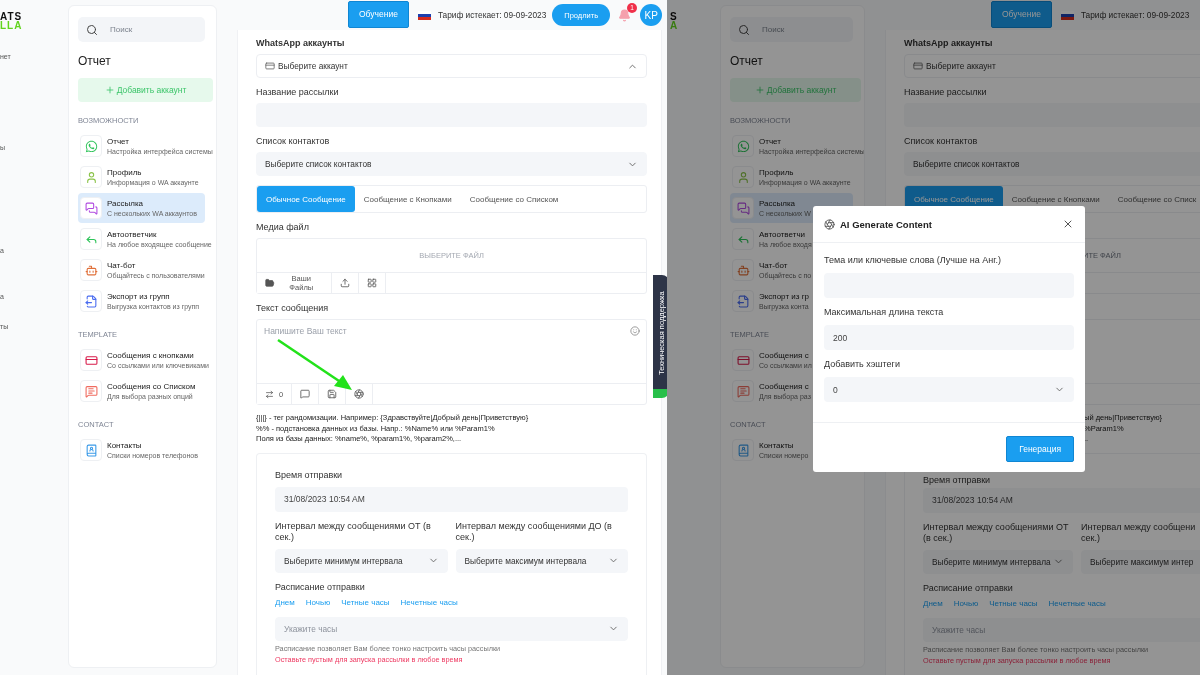  Describe the element at coordinates (674, 16) in the screenshot. I see `logo-text: S` at that location.